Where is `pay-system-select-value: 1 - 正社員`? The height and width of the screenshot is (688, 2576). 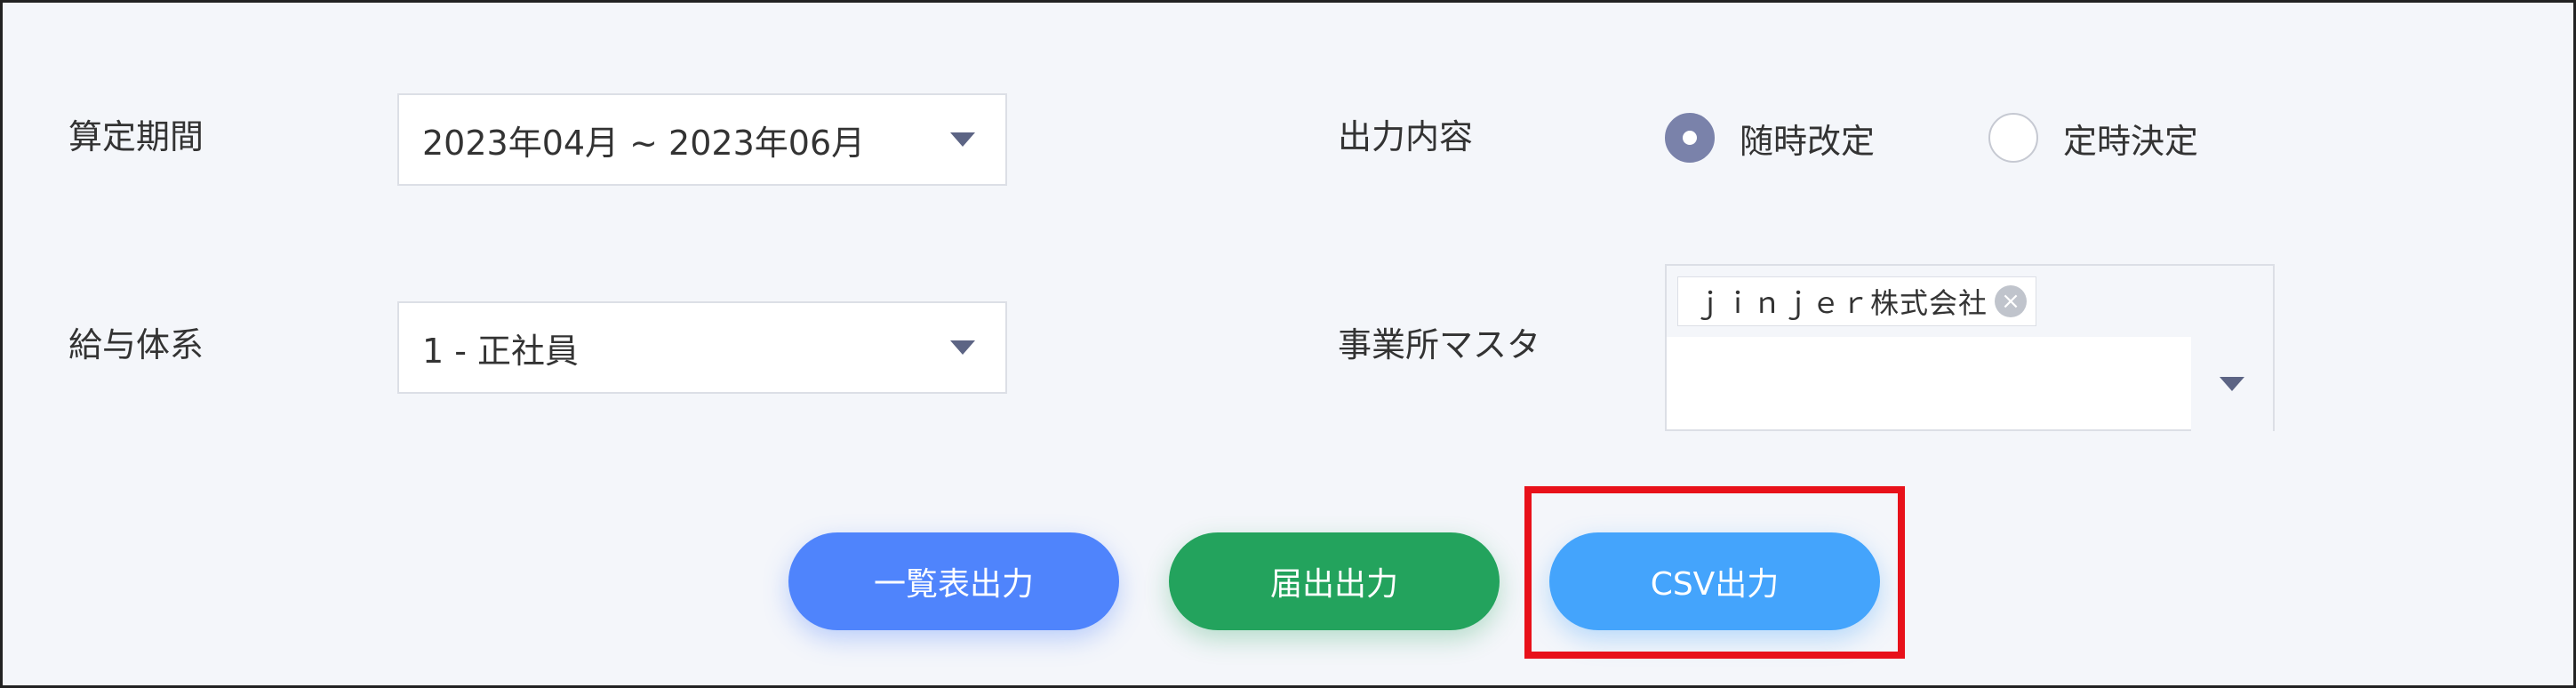
pay-system-select-value: 1 - 正社員 is located at coordinates (501, 351).